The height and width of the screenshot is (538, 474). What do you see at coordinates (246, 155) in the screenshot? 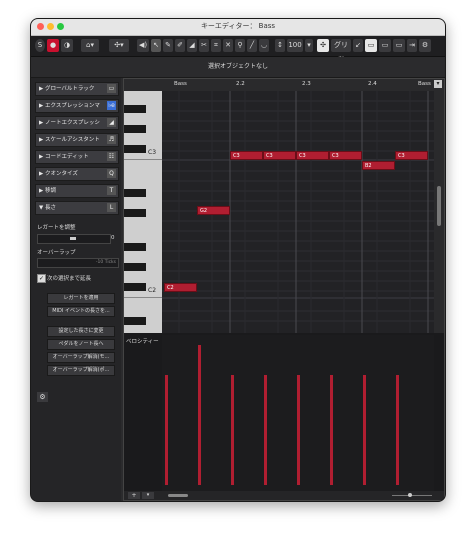
I see `note-c3-1: C3` at bounding box center [246, 155].